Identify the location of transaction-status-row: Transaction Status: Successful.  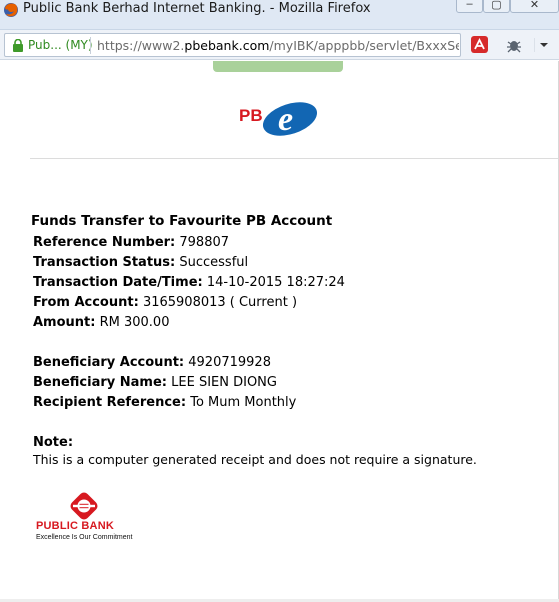
(140, 262).